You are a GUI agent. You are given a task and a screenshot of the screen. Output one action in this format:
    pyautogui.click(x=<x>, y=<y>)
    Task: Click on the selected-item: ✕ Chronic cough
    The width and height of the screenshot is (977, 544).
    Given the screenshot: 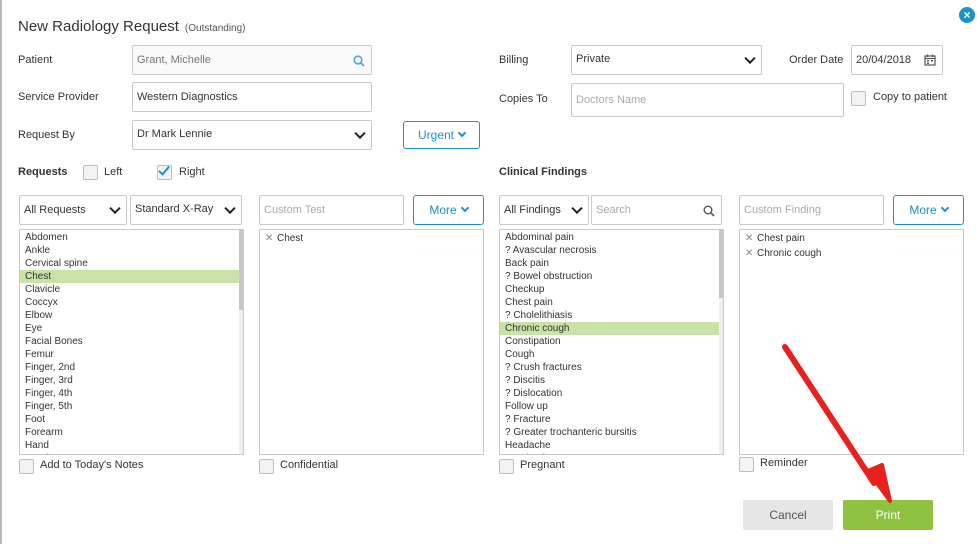 What is the action you would take?
    pyautogui.click(x=851, y=253)
    